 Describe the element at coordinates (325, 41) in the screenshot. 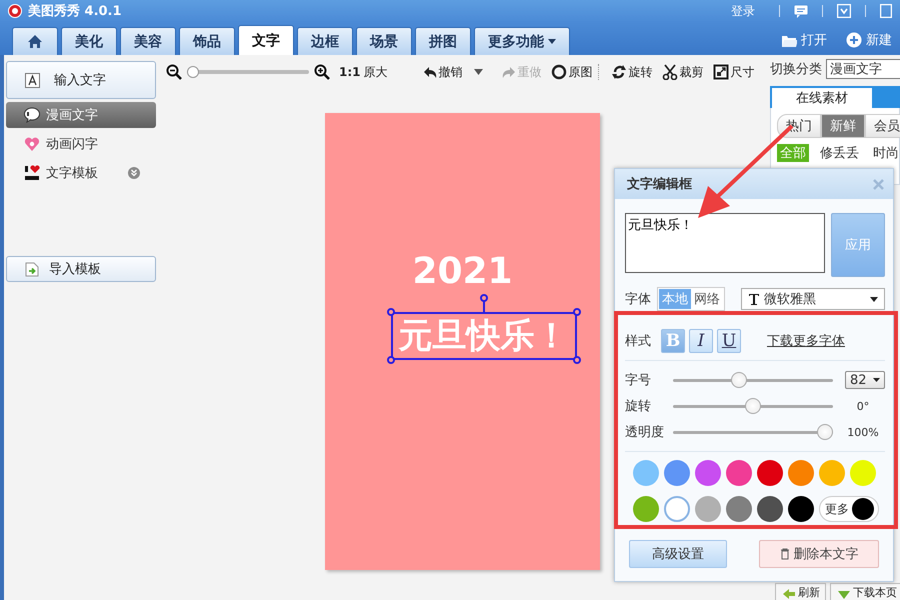

I see `nav-tab: 边框` at that location.